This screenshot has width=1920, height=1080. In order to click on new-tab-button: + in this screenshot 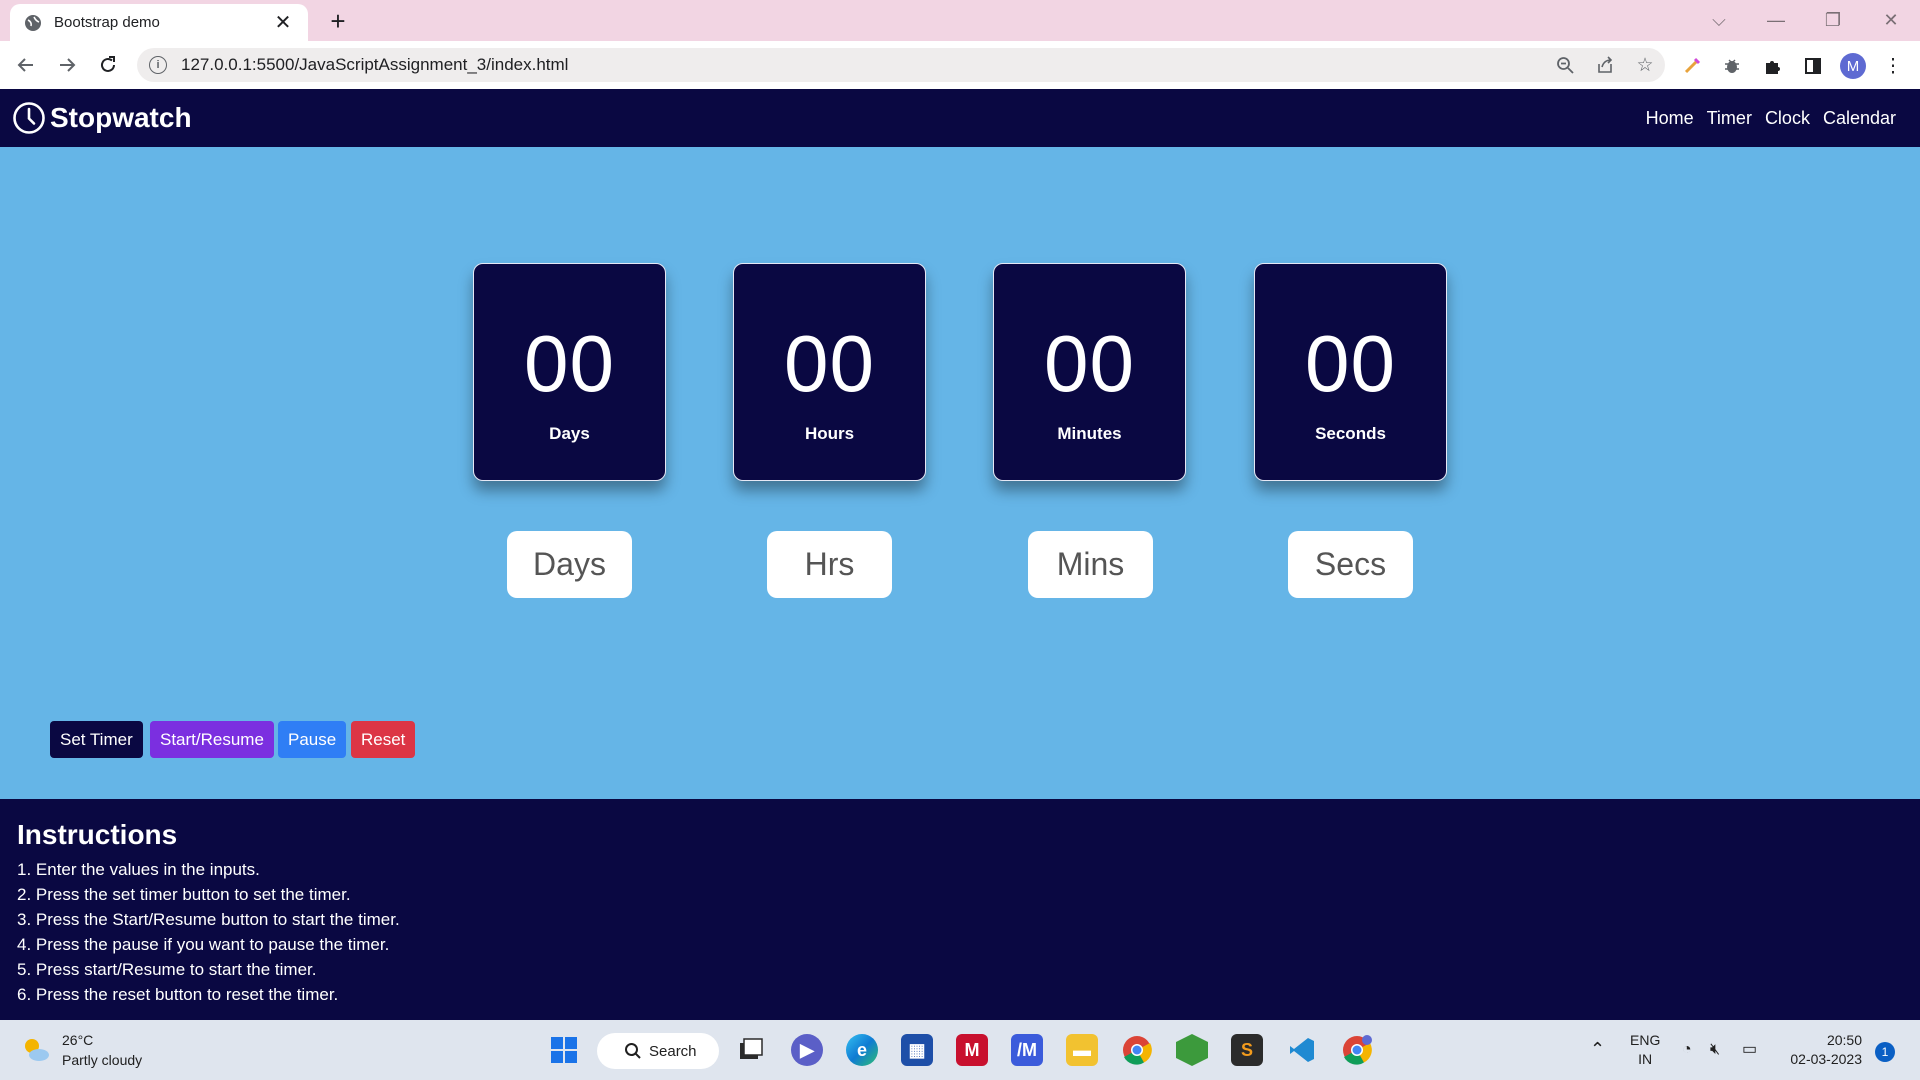, I will do `click(338, 21)`.